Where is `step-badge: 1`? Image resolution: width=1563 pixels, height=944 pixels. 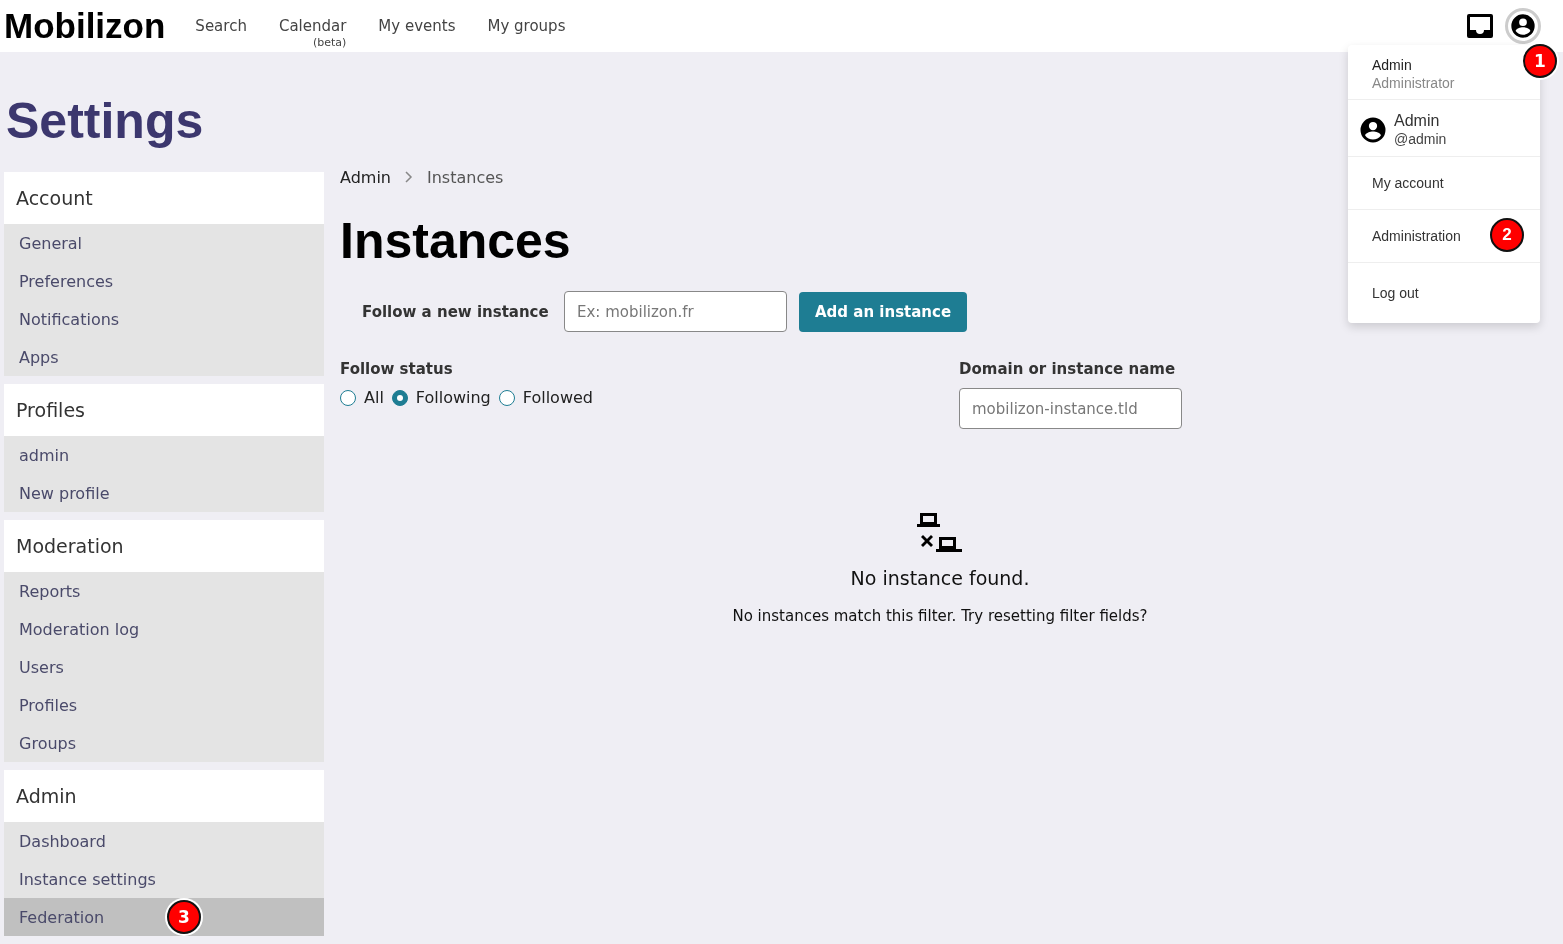
step-badge: 1 is located at coordinates (1540, 61).